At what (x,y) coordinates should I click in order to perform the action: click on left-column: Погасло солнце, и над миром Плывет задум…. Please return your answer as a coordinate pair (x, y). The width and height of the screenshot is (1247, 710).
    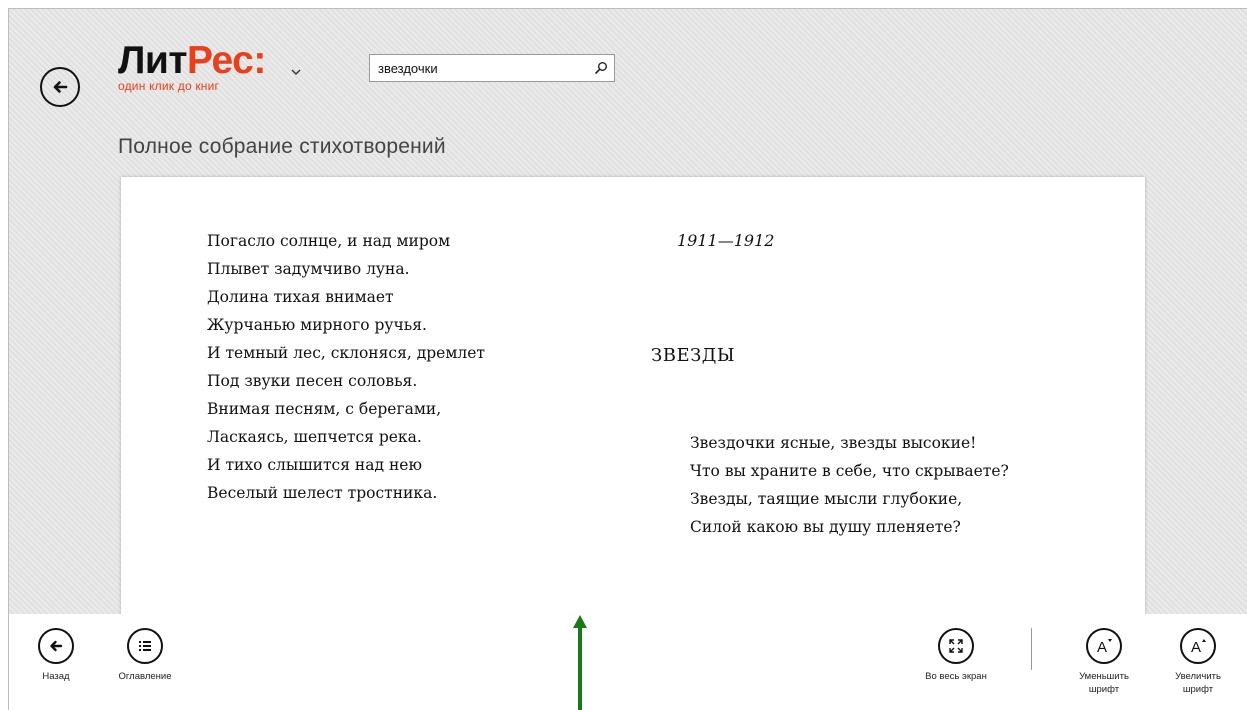
    Looking at the image, I should click on (346, 367).